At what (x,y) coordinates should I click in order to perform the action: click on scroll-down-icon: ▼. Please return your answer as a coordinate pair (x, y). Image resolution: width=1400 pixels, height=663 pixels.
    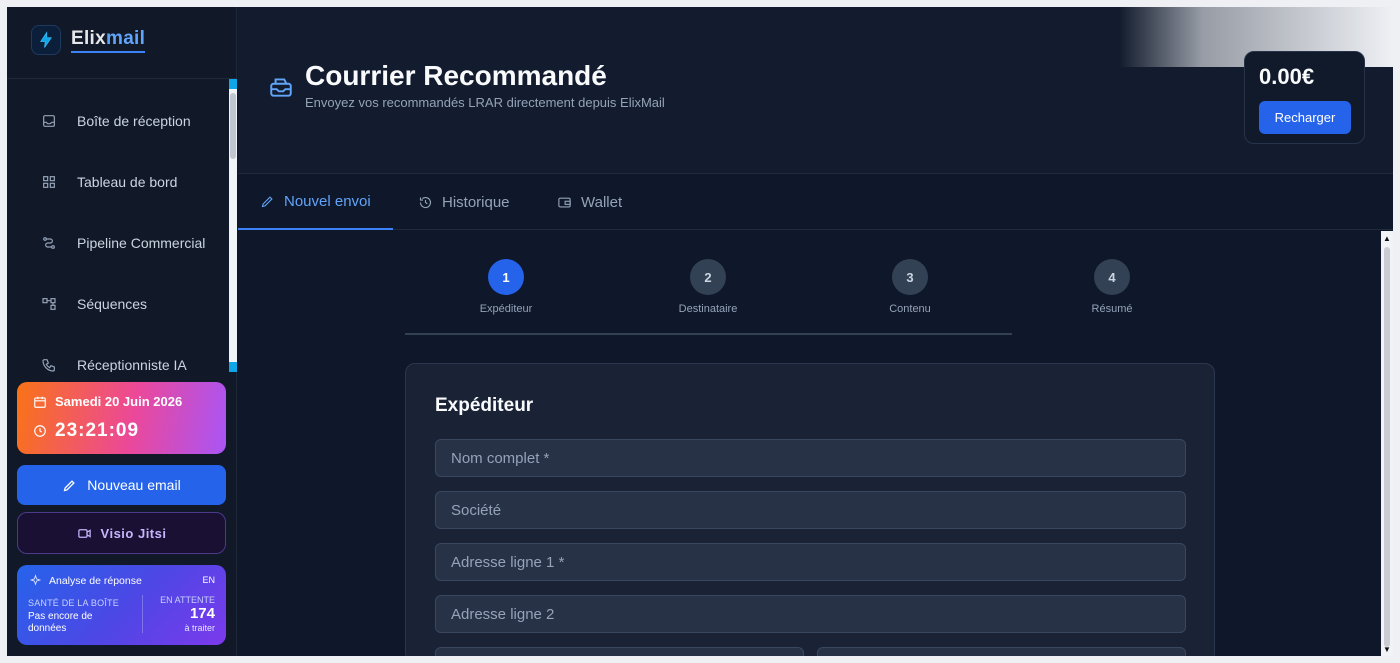
    Looking at the image, I should click on (1387, 649).